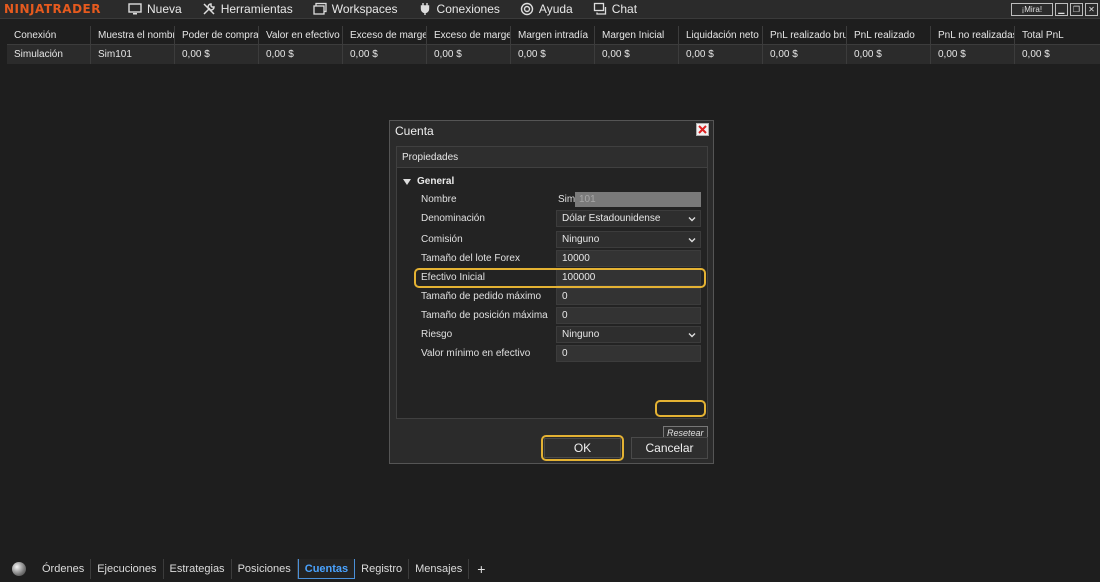 This screenshot has height=582, width=1100. What do you see at coordinates (567, 199) in the screenshot?
I see `name-prefix: Sim` at bounding box center [567, 199].